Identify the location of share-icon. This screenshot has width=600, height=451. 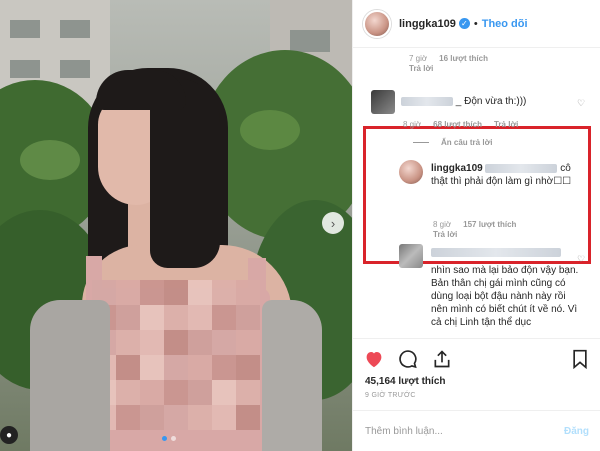
(442, 359).